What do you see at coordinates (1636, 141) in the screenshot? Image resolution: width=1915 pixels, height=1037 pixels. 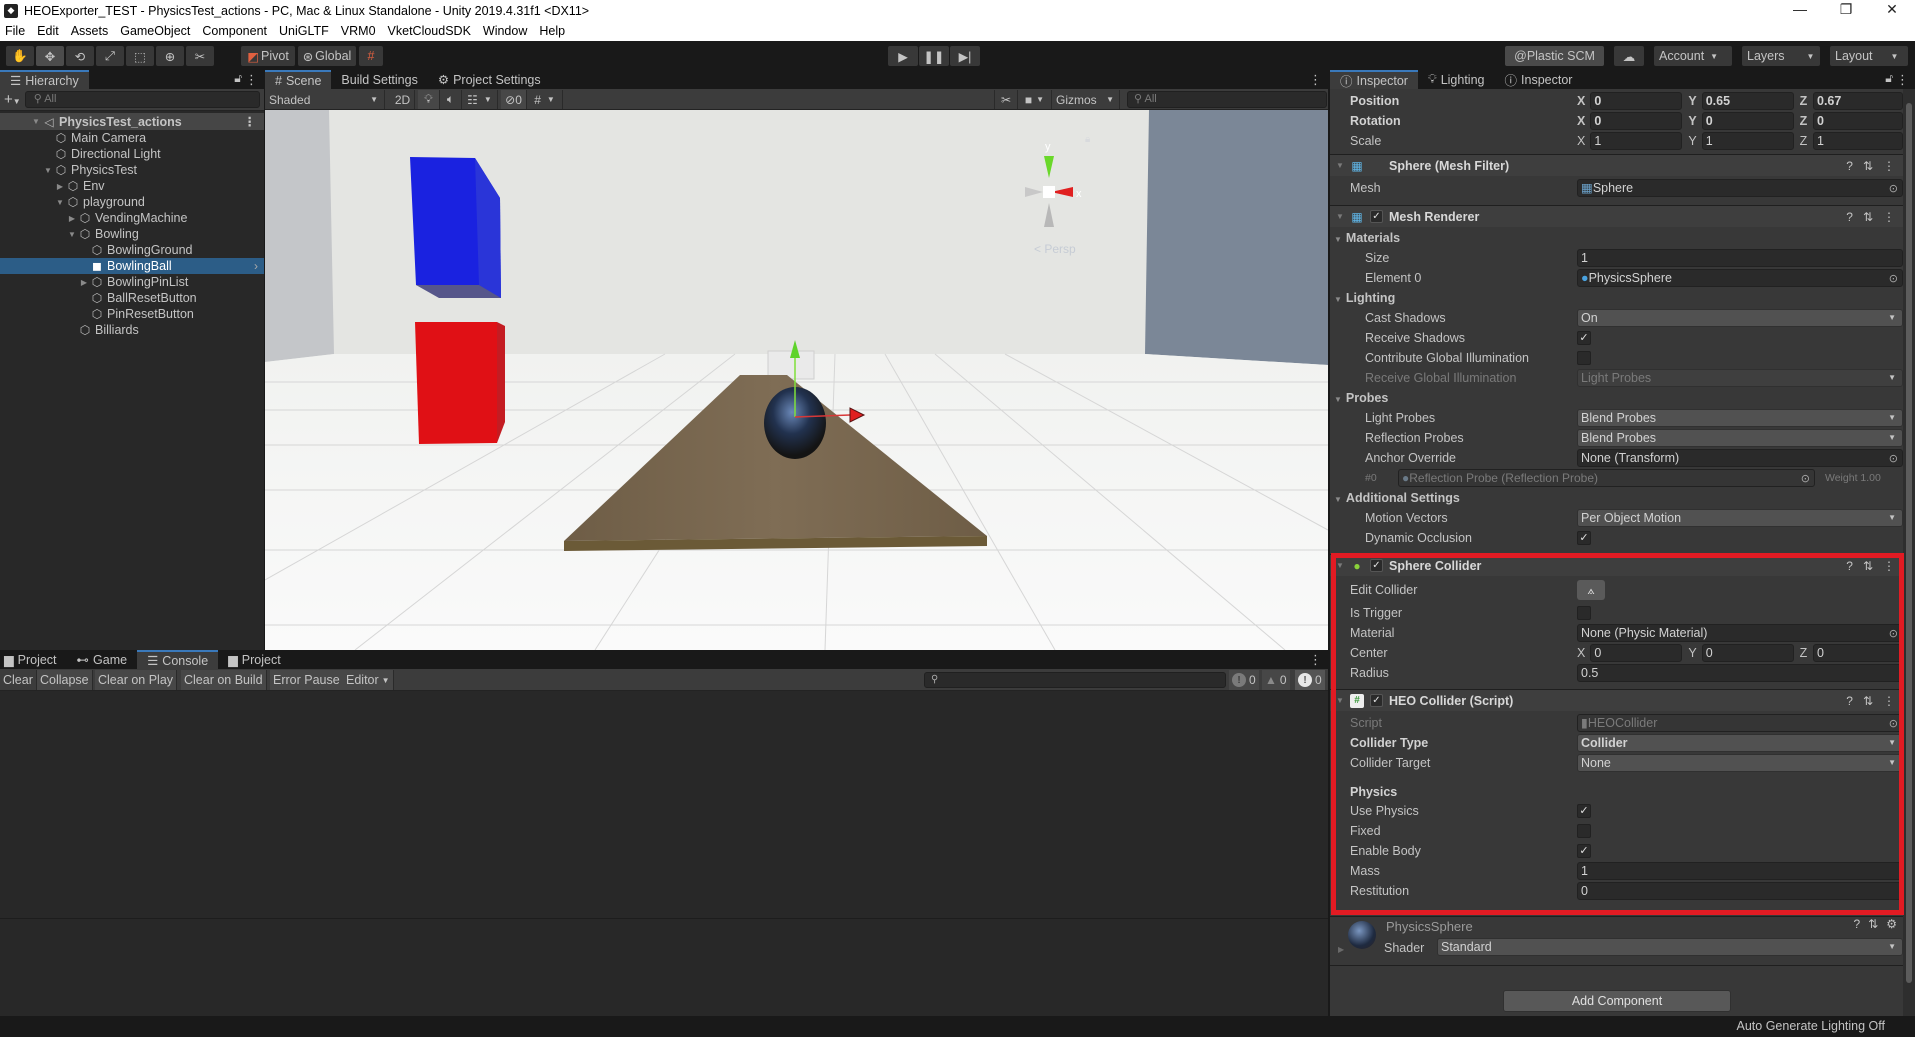 I see `scale-x-field: 1` at bounding box center [1636, 141].